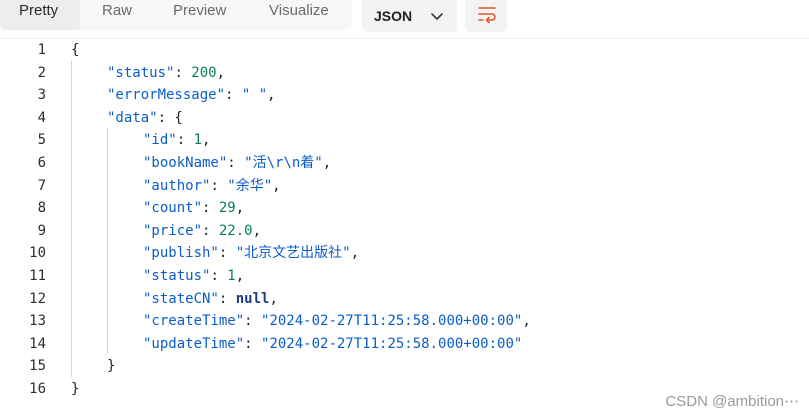 This screenshot has height=416, width=809. I want to click on json-key: "errorMessage", so click(166, 95).